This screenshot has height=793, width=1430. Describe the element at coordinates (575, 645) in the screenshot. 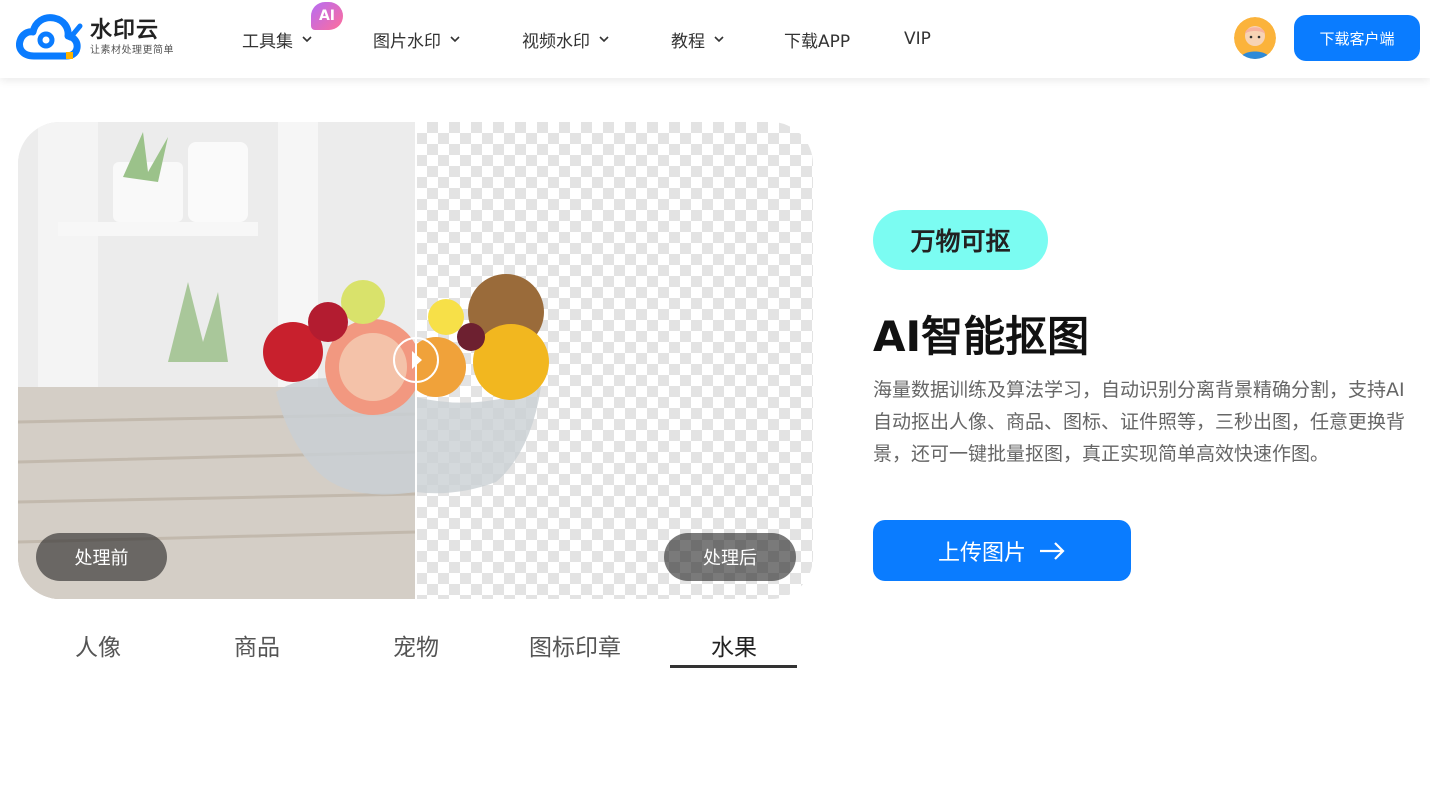

I see `tab-icon-seal: 图标印章` at that location.